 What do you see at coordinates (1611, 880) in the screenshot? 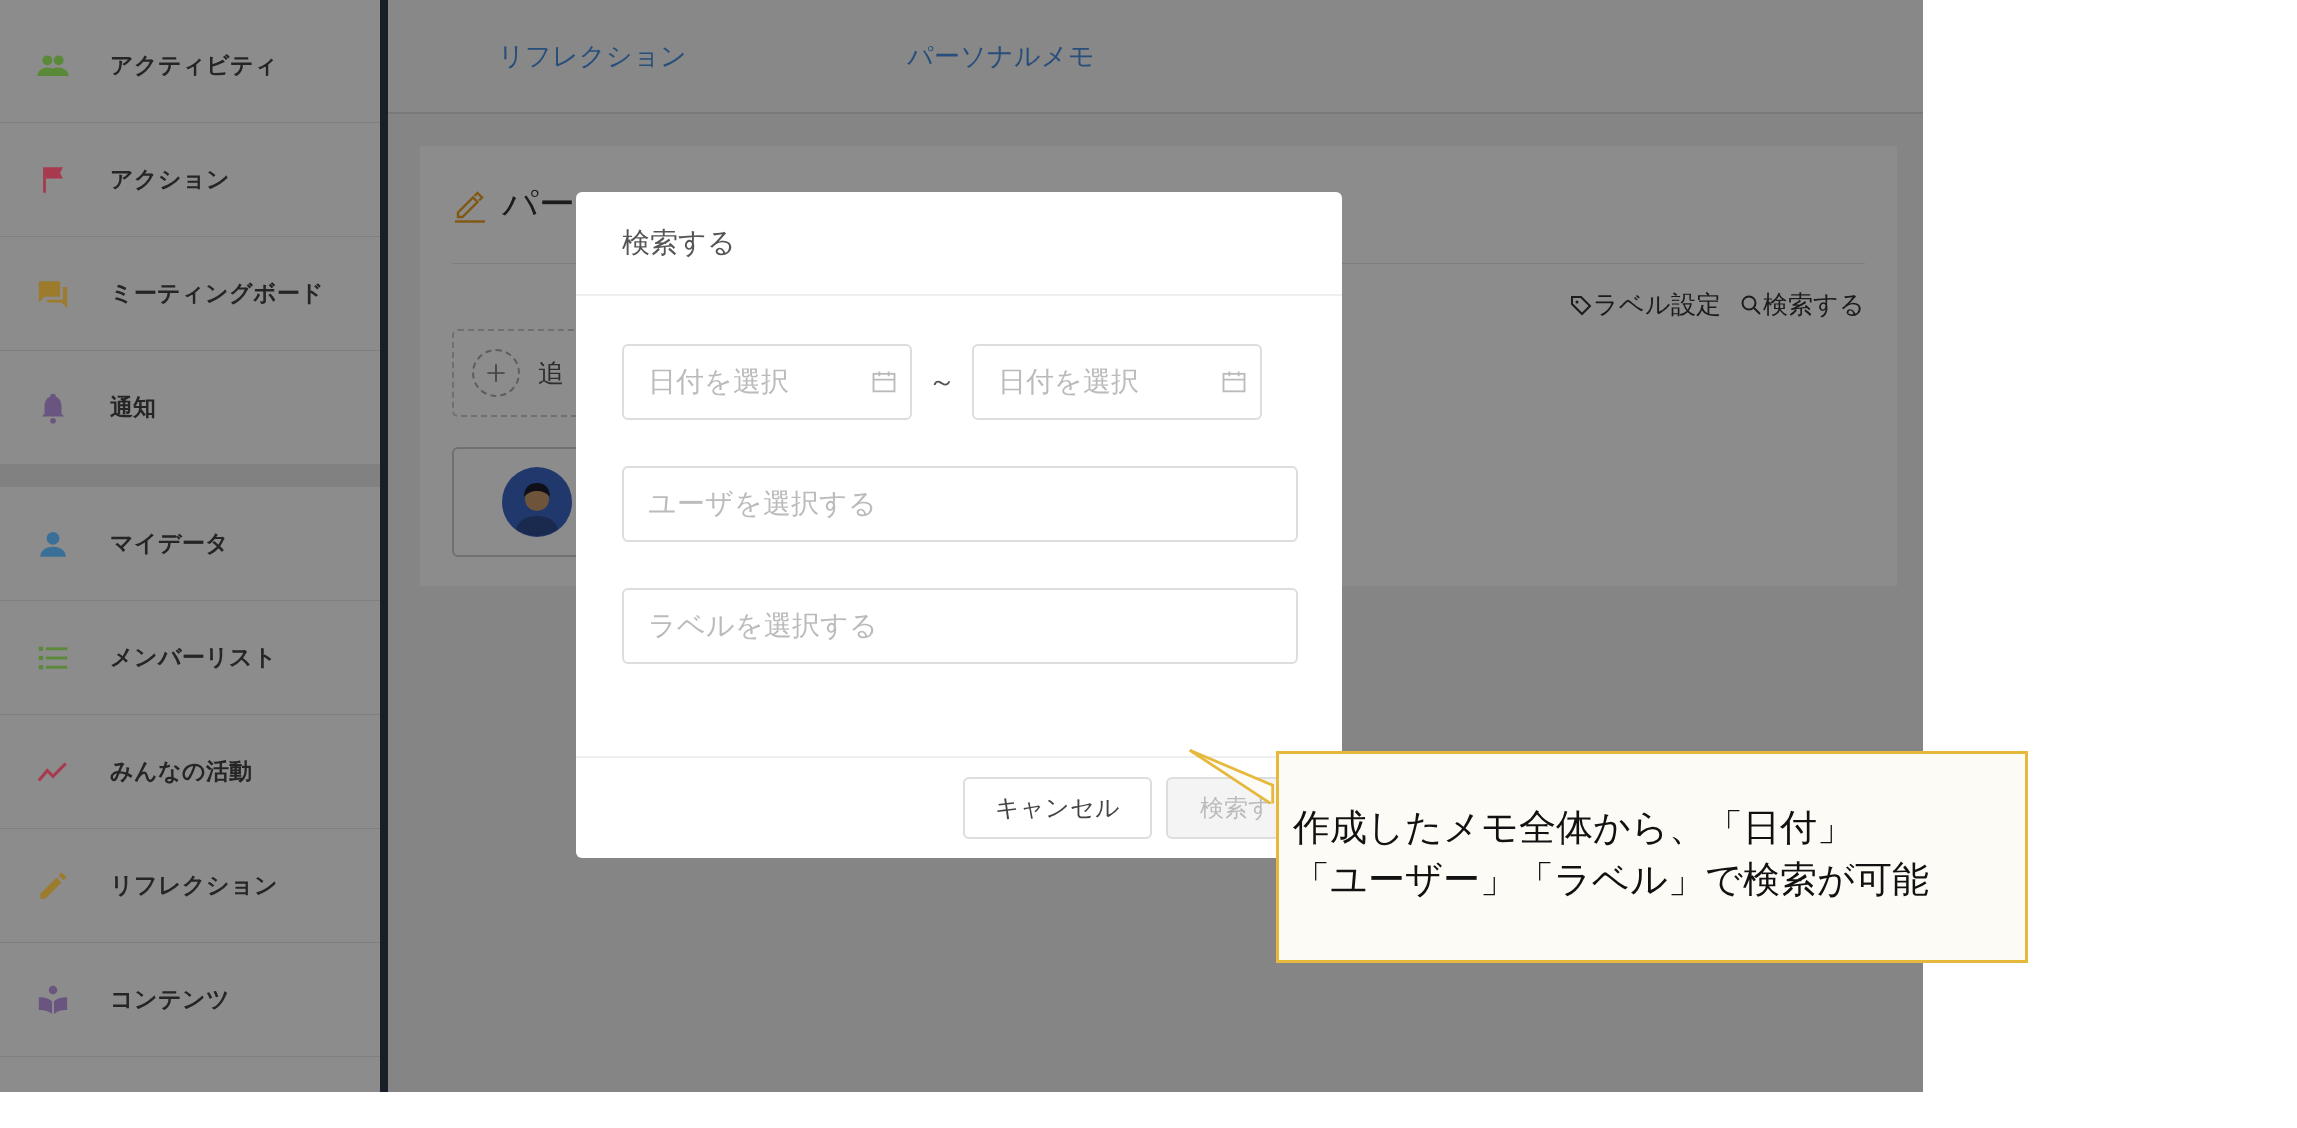
I see `callout-text: 「ユーザー」「ラベル」で検索が可能` at bounding box center [1611, 880].